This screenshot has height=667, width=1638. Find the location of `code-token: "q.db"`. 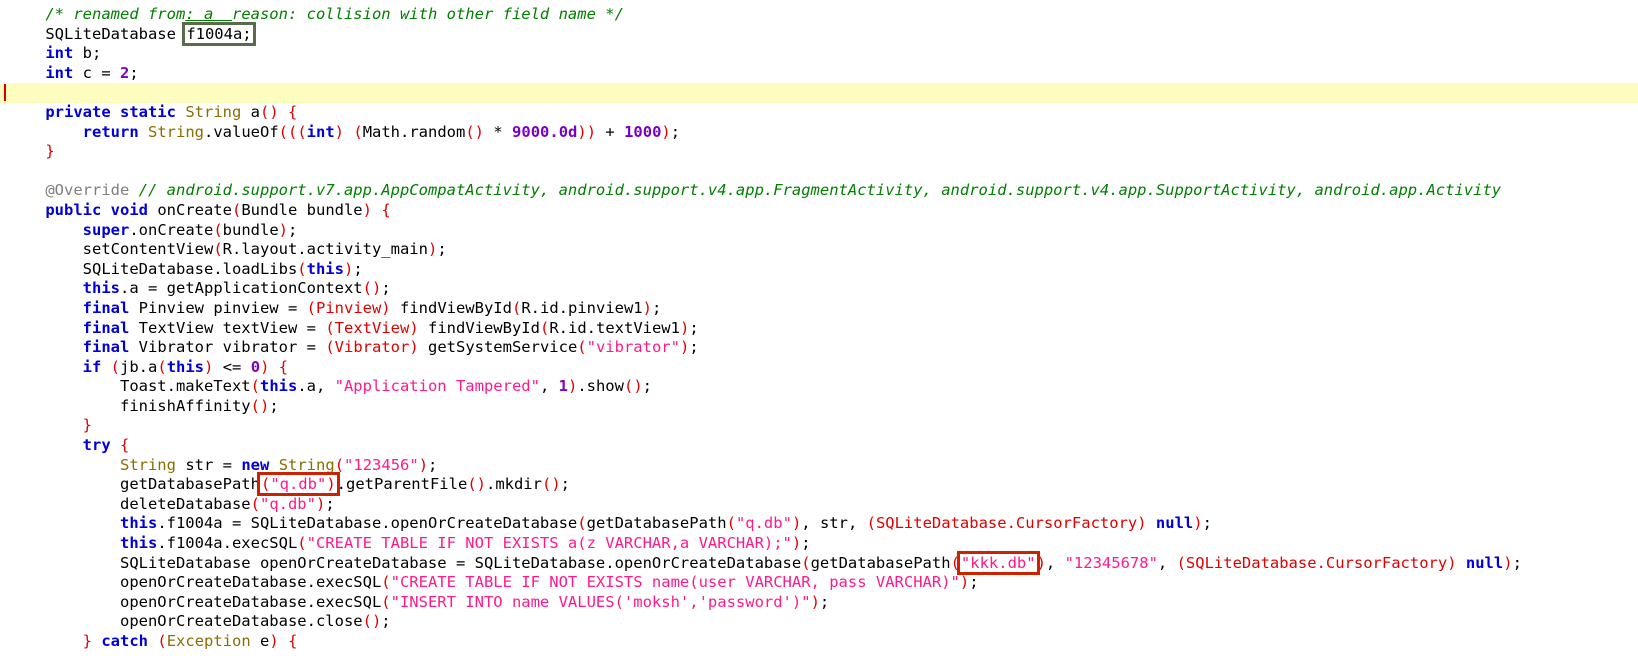

code-token: "q.db" is located at coordinates (763, 523).